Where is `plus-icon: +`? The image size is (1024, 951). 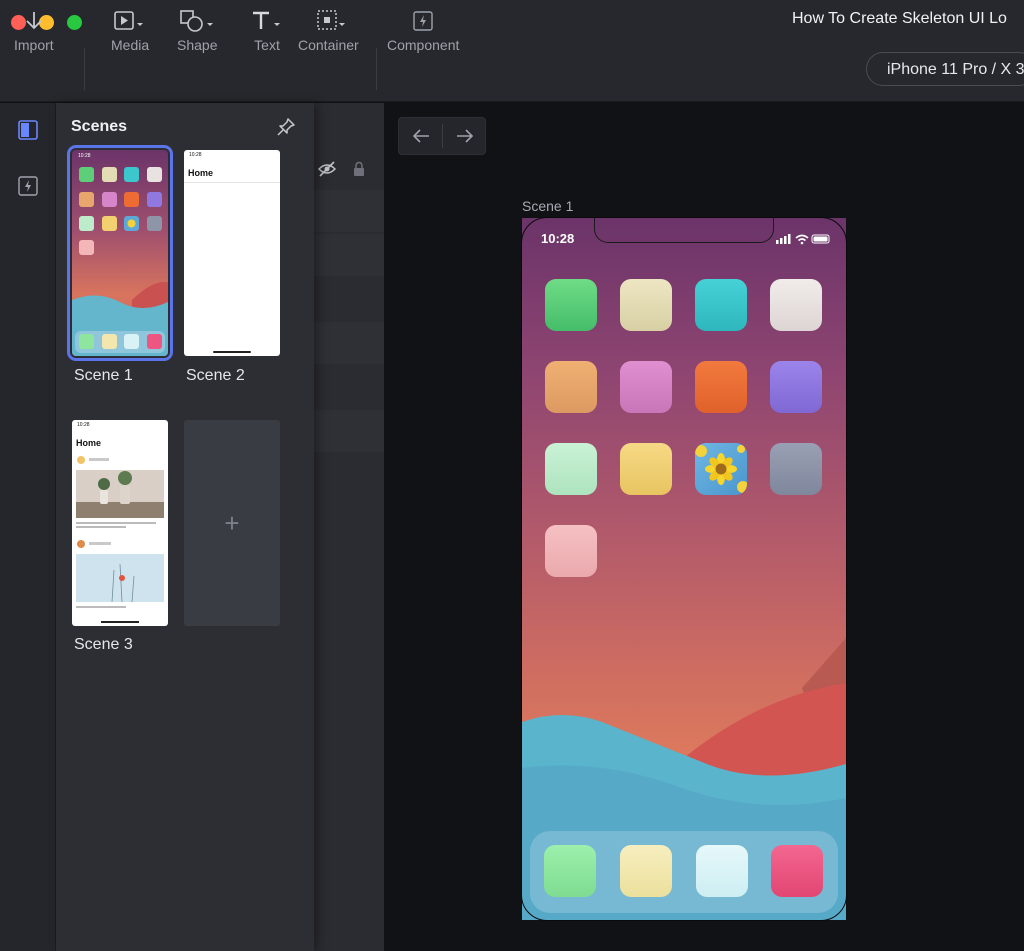
plus-icon: + is located at coordinates (232, 522).